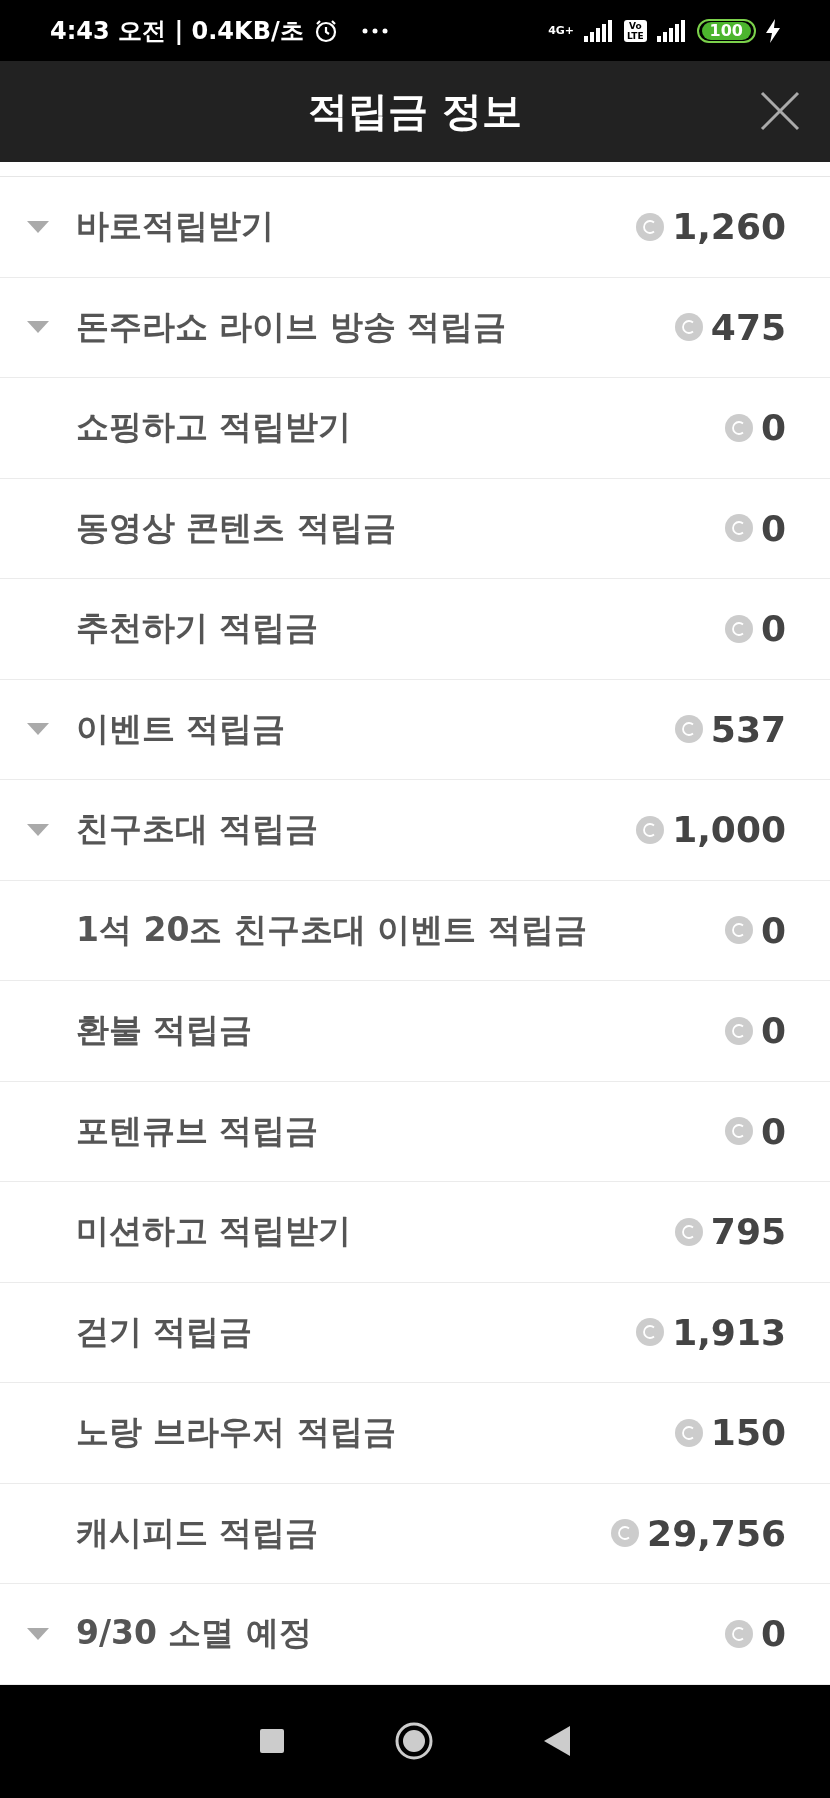 The width and height of the screenshot is (830, 1798). Describe the element at coordinates (272, 1741) in the screenshot. I see `recents-icon` at that location.